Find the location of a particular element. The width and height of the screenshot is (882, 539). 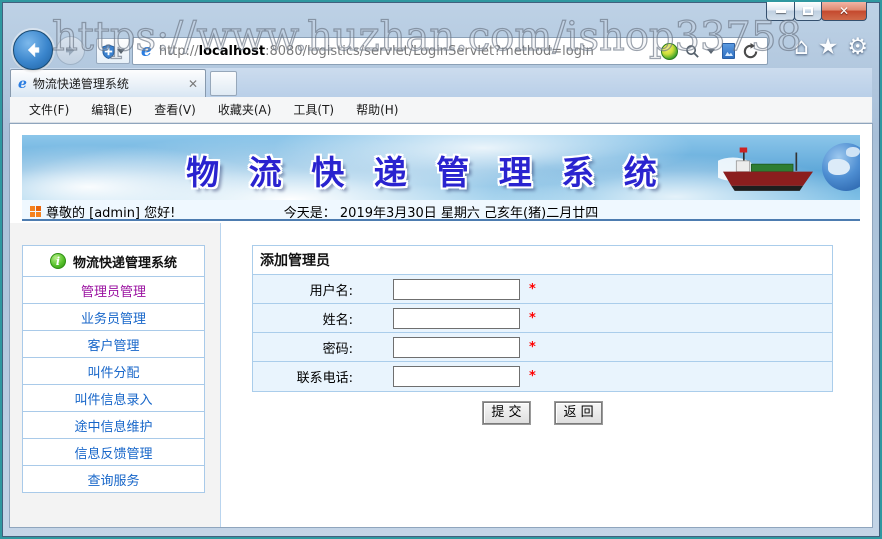

favorites-star-icon: ★ is located at coordinates (828, 47).